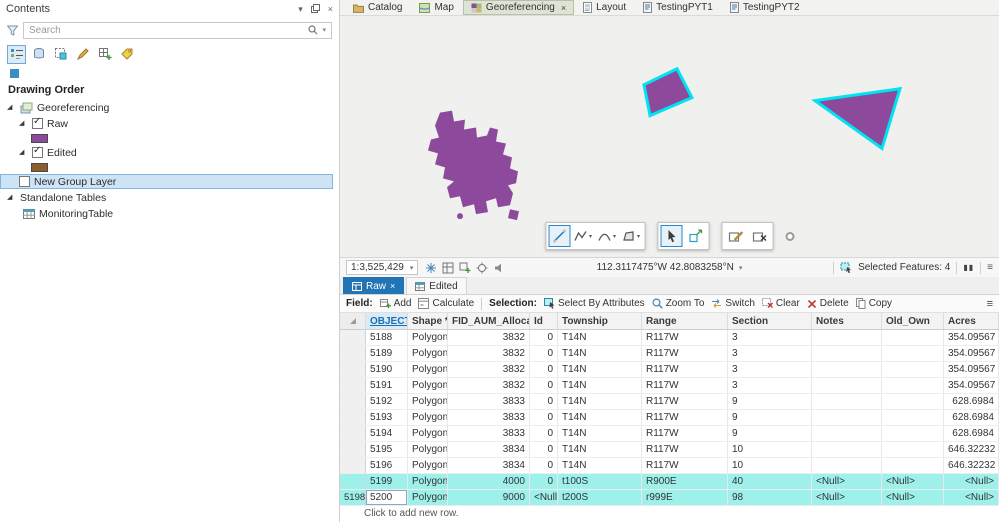  I want to click on select-by-attributes-button: Select By Attributes, so click(594, 303).